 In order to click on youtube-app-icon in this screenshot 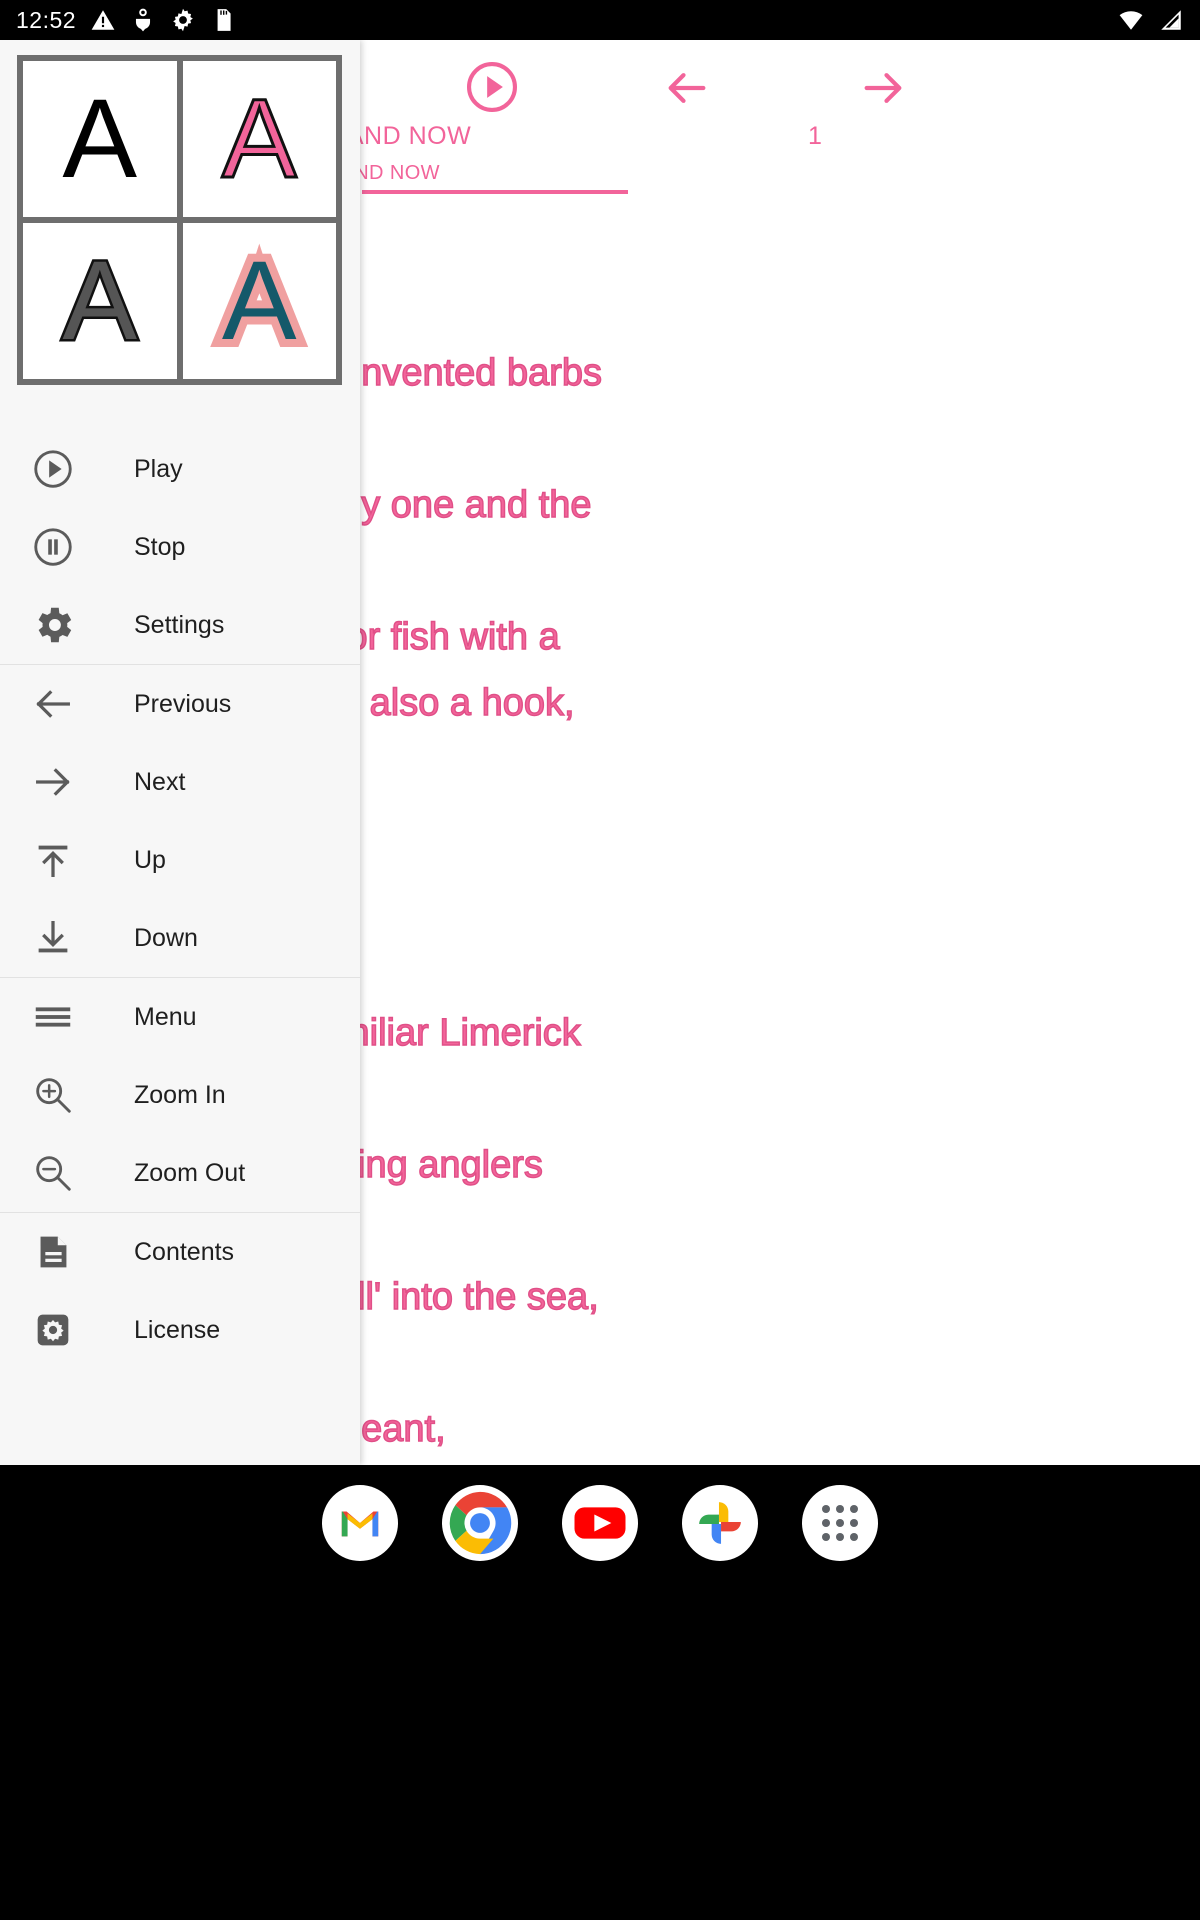, I will do `click(600, 1523)`.